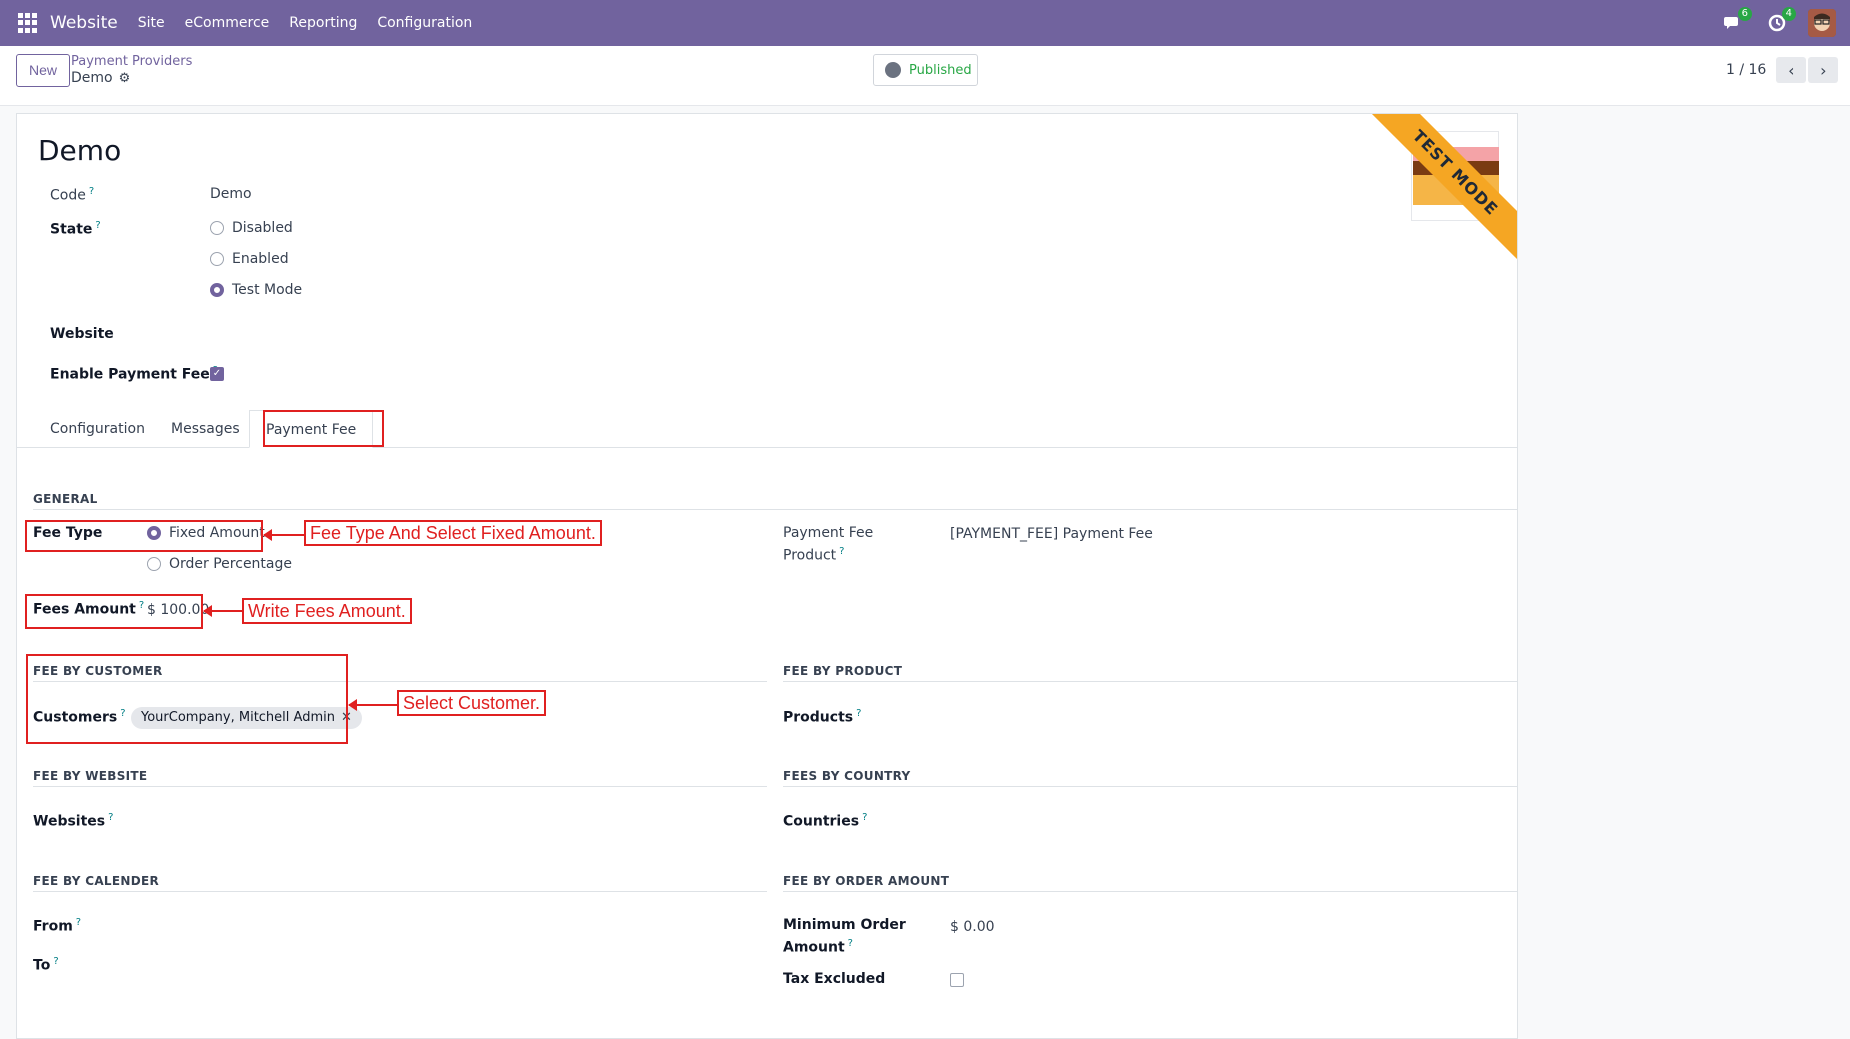 Image resolution: width=1850 pixels, height=1039 pixels. What do you see at coordinates (75, 229) in the screenshot?
I see `state-label: State?` at bounding box center [75, 229].